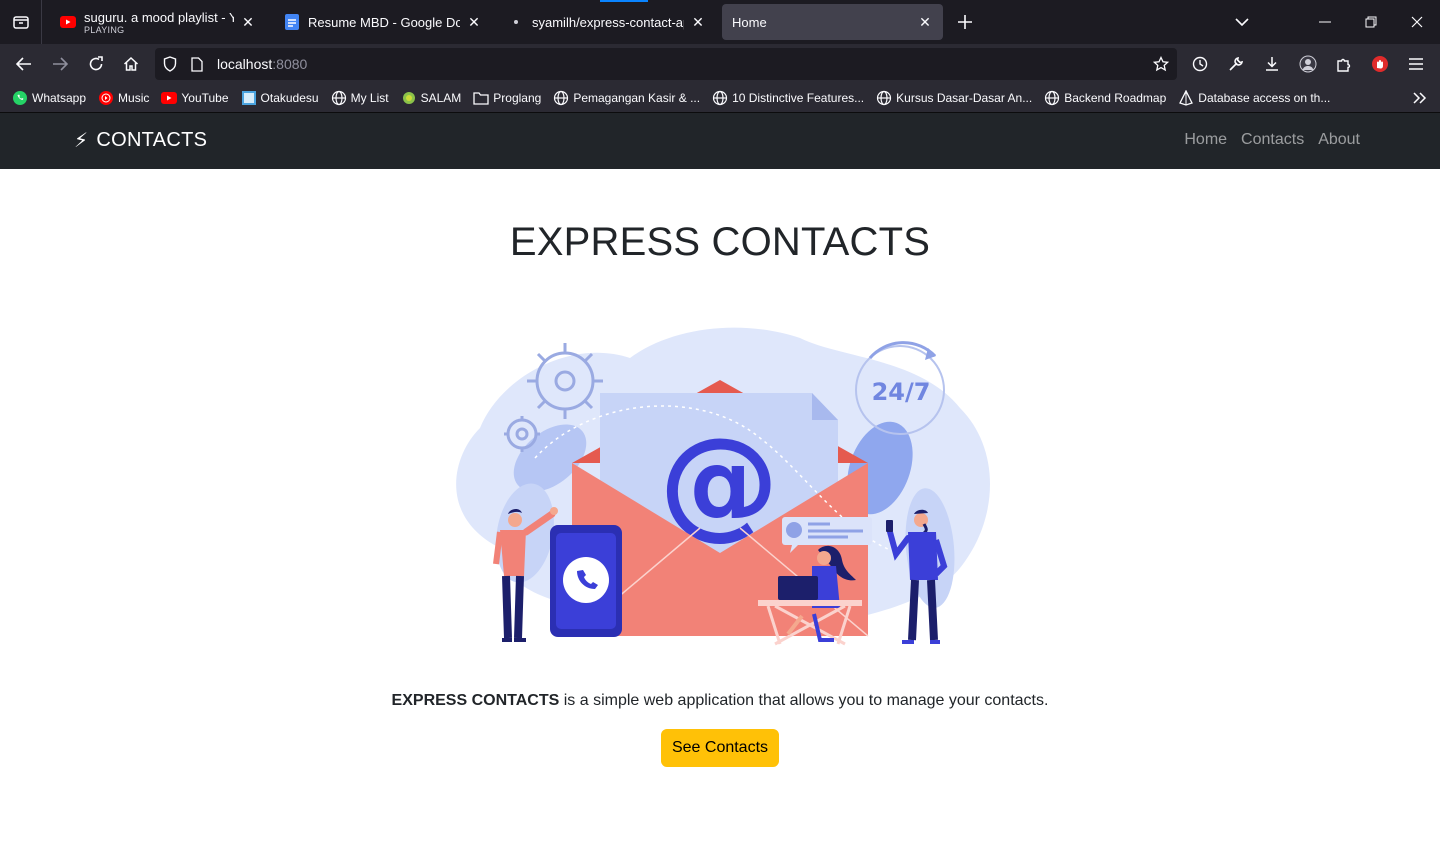 The image size is (1440, 860). Describe the element at coordinates (516, 22) in the screenshot. I see `github-icon` at that location.